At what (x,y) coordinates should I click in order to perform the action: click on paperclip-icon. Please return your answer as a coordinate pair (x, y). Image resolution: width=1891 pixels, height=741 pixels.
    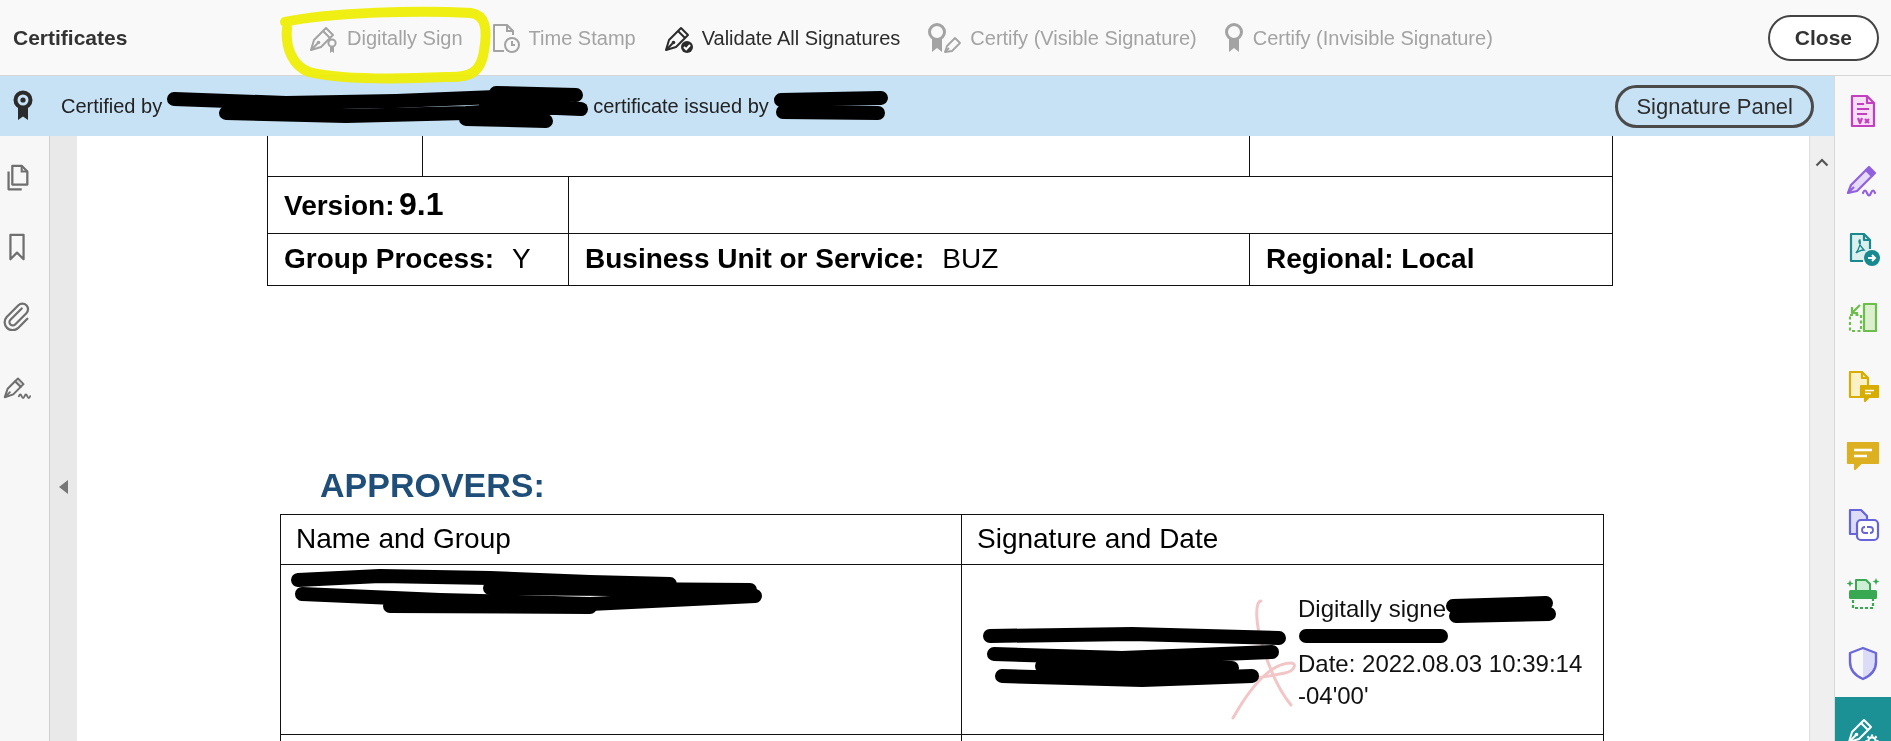
    Looking at the image, I should click on (17, 316).